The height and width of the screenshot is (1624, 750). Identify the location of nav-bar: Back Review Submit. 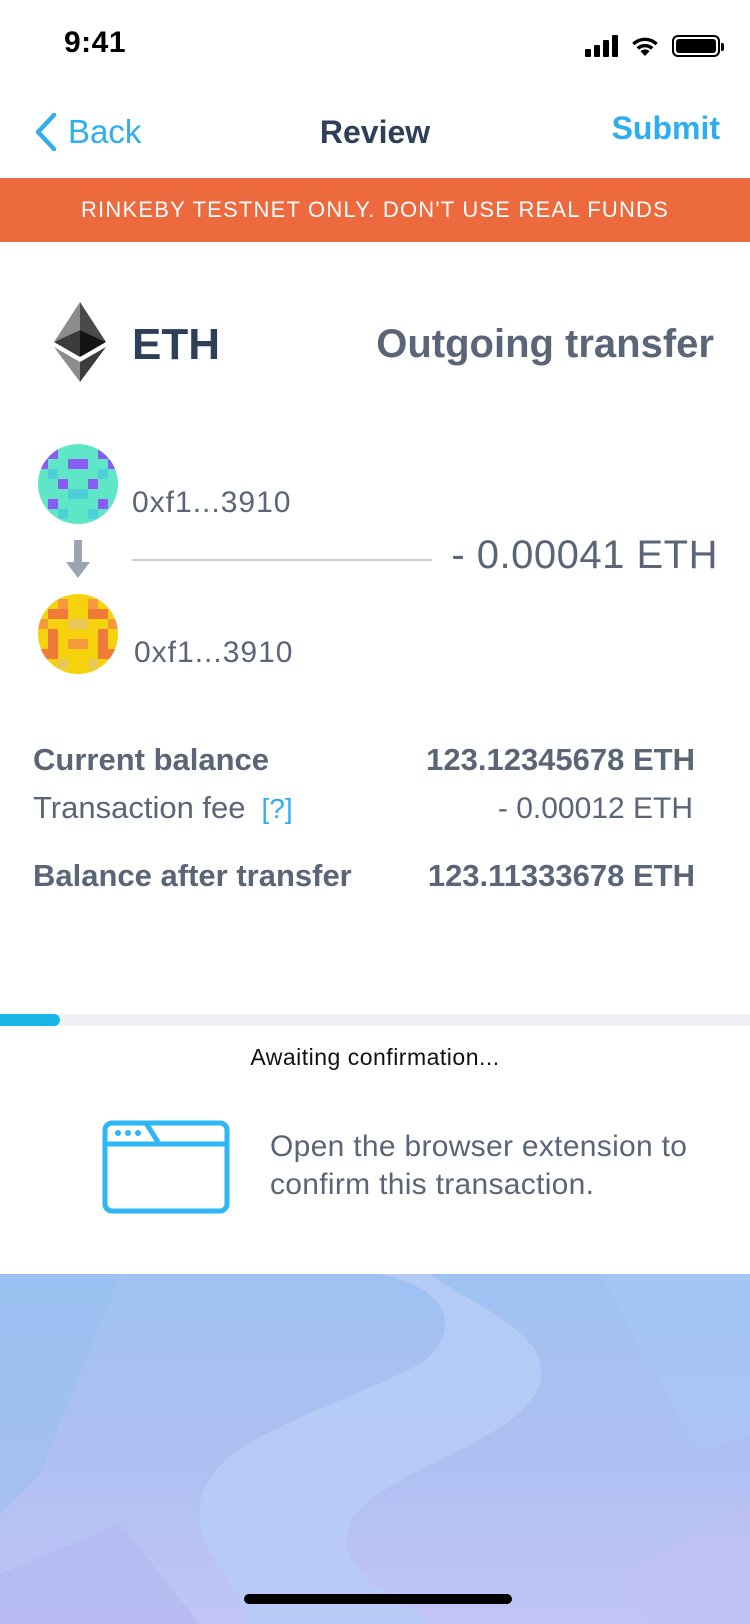
(375, 138).